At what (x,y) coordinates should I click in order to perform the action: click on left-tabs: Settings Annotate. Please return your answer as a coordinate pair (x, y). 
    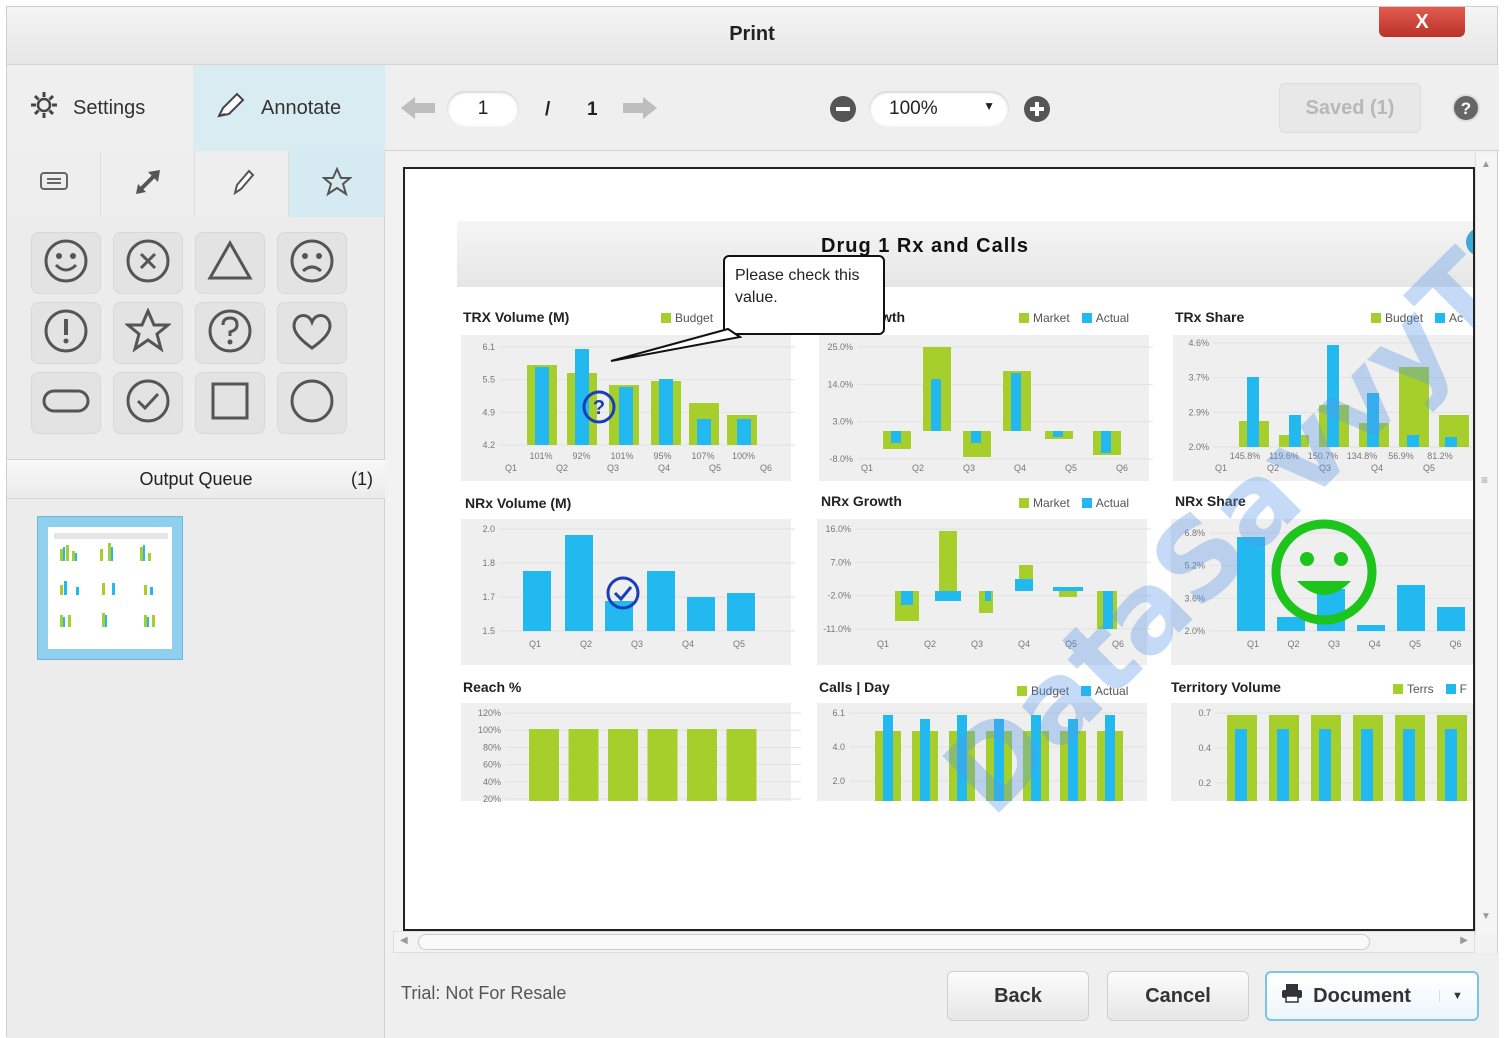
    Looking at the image, I should click on (196, 108).